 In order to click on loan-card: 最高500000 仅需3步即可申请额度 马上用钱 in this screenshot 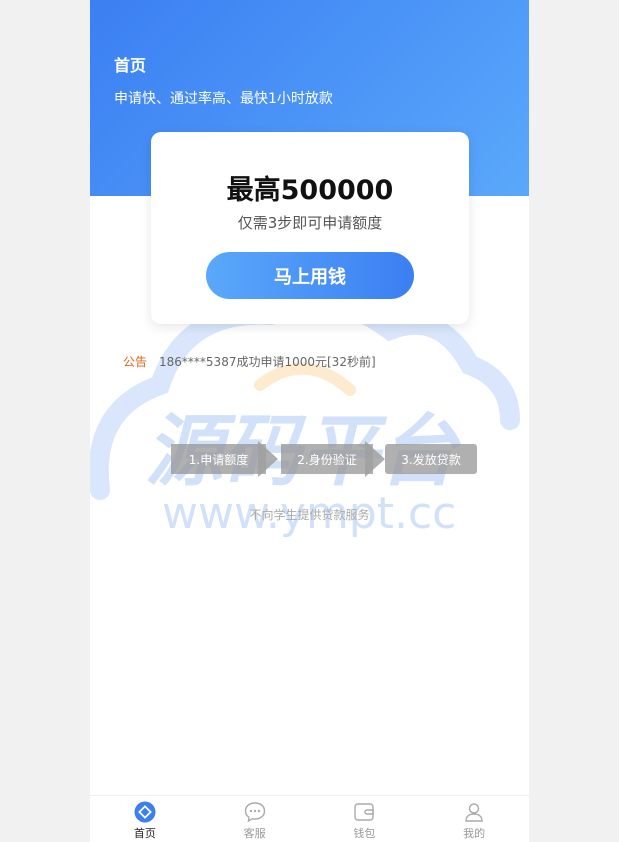, I will do `click(310, 228)`.